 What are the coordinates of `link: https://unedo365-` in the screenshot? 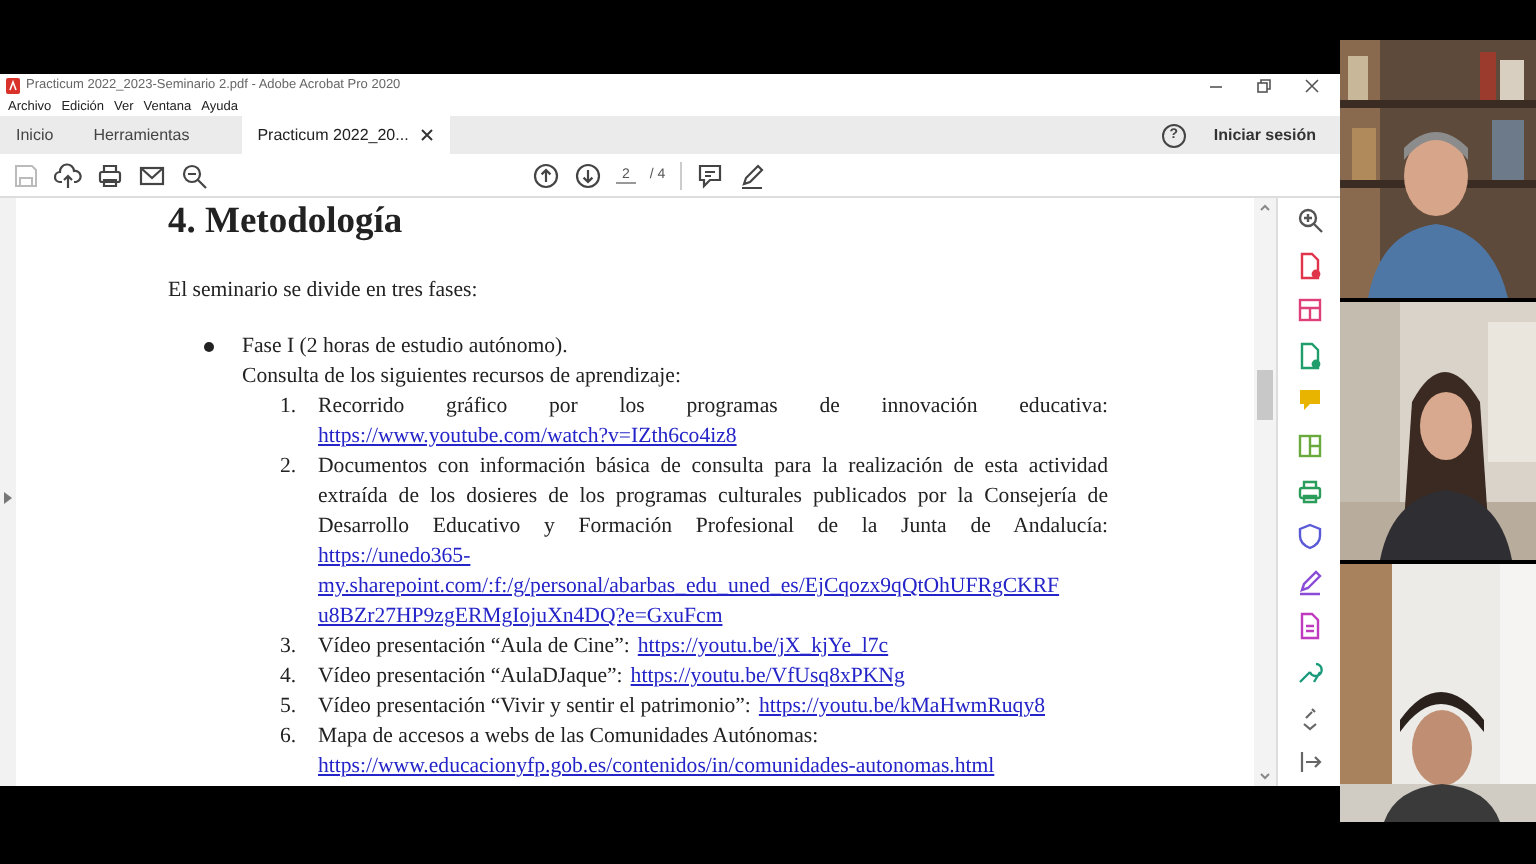 It's located at (394, 557).